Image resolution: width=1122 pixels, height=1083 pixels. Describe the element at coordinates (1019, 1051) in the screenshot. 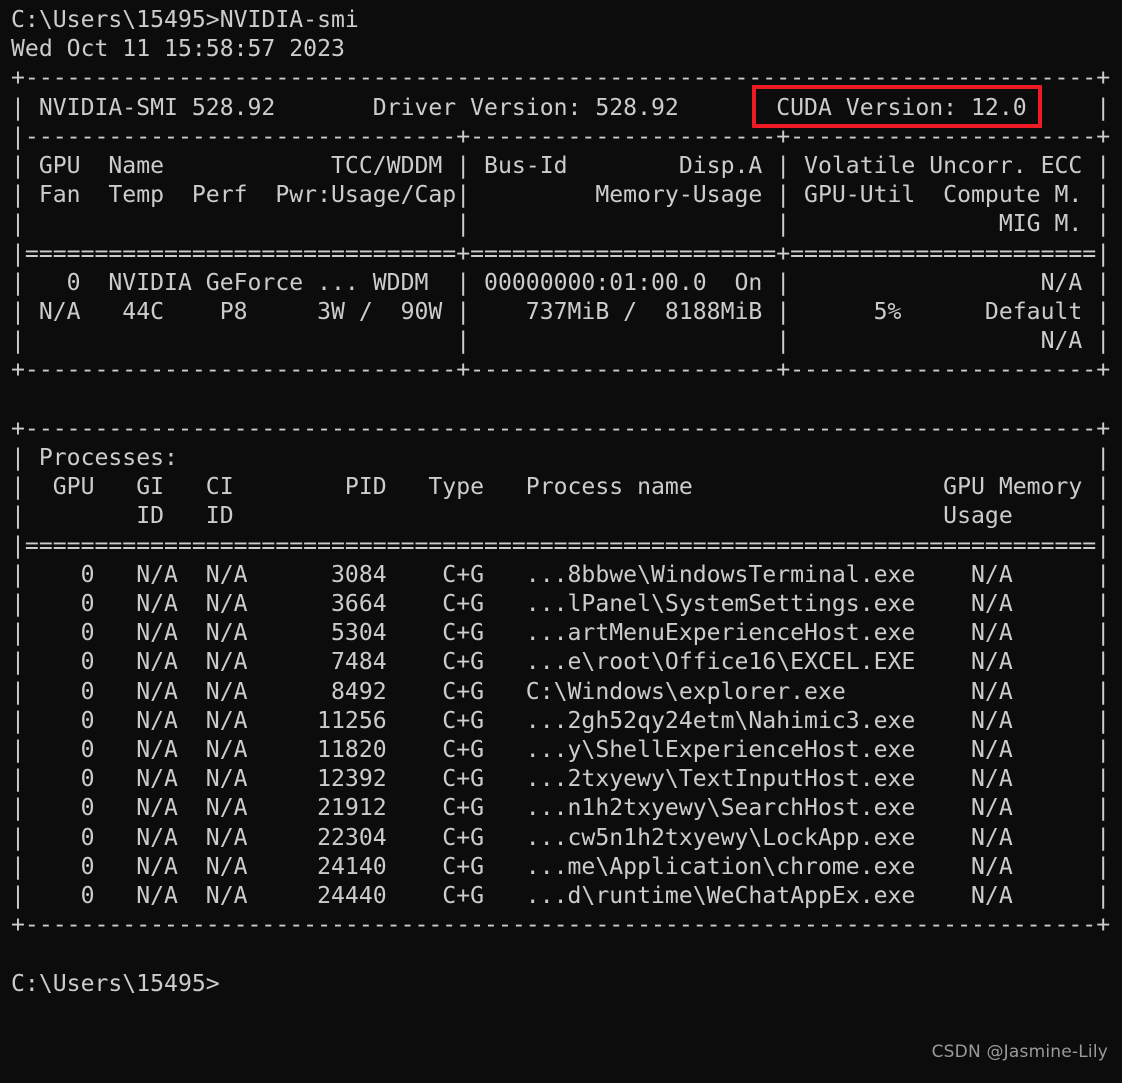

I see `csdn-watermark: CSDN @Jasmine-Lily` at that location.